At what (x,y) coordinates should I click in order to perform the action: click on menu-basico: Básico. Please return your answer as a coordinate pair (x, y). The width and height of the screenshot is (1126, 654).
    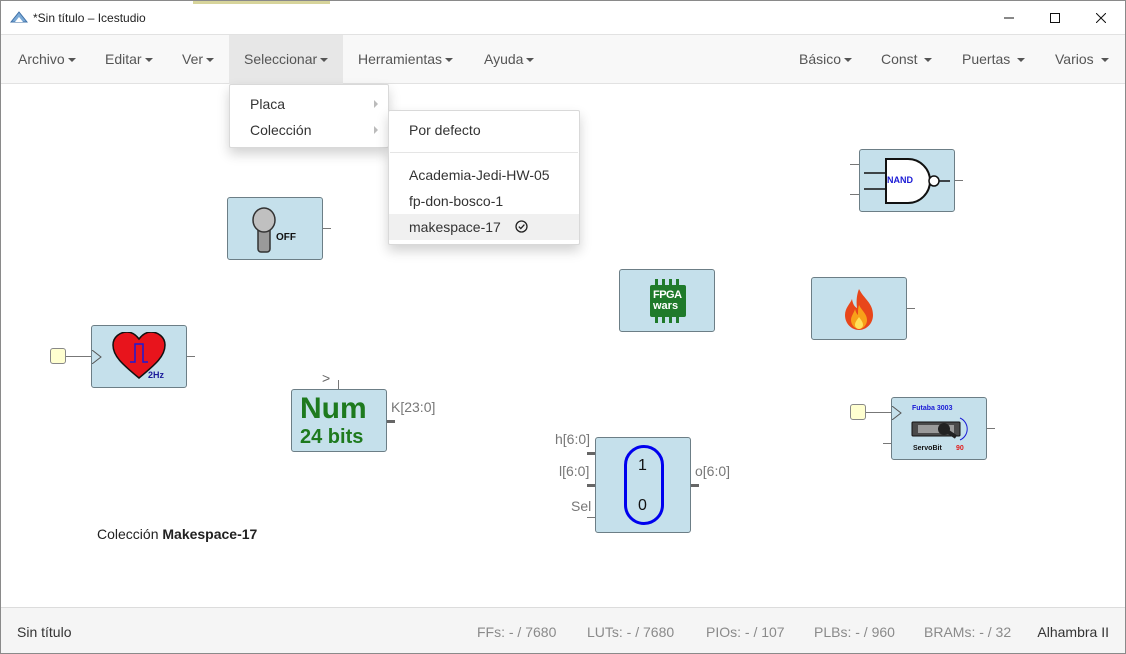
    Looking at the image, I should click on (825, 59).